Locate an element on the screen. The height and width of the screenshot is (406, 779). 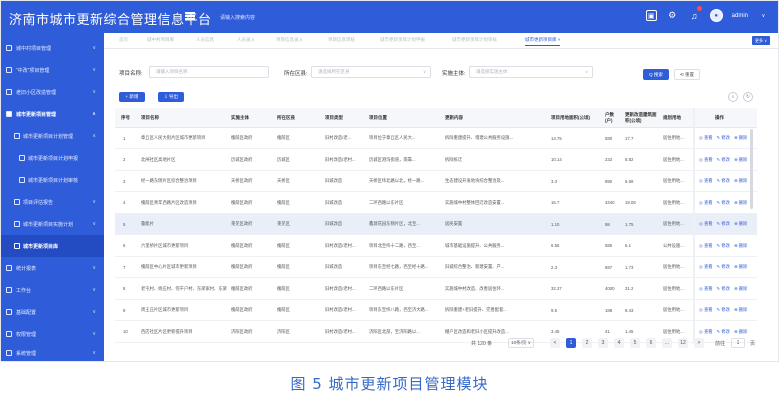
sidebar-item-urban-renewal: 城市更新项目管理 ∧ is located at coordinates (52, 114).